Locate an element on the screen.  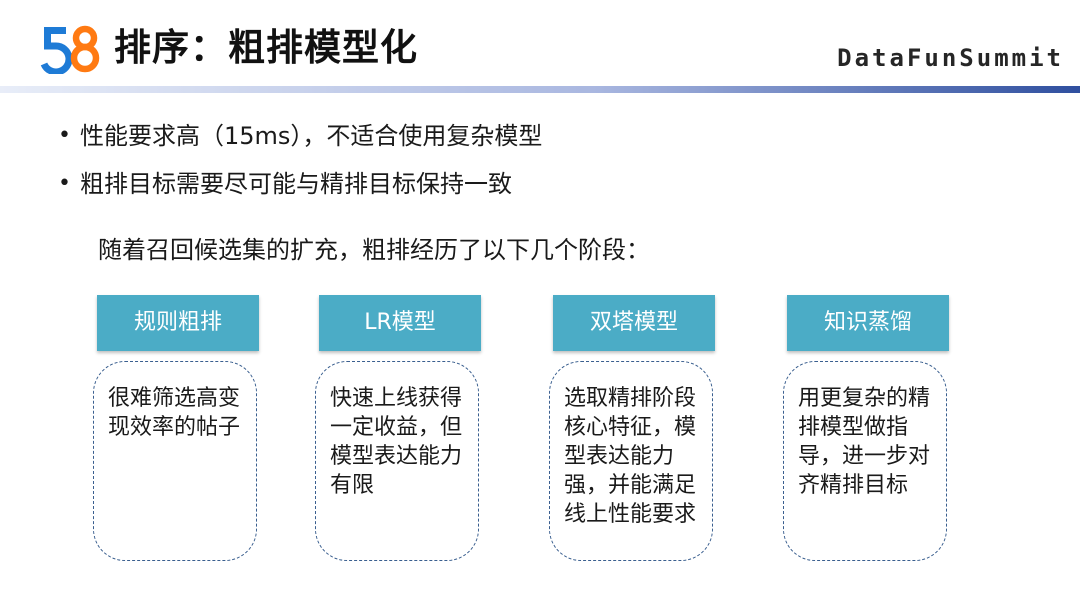
stage-description: 选取精排阶段核心特征，模型表达能力强，并能满足线上性能要求 is located at coordinates (631, 461).